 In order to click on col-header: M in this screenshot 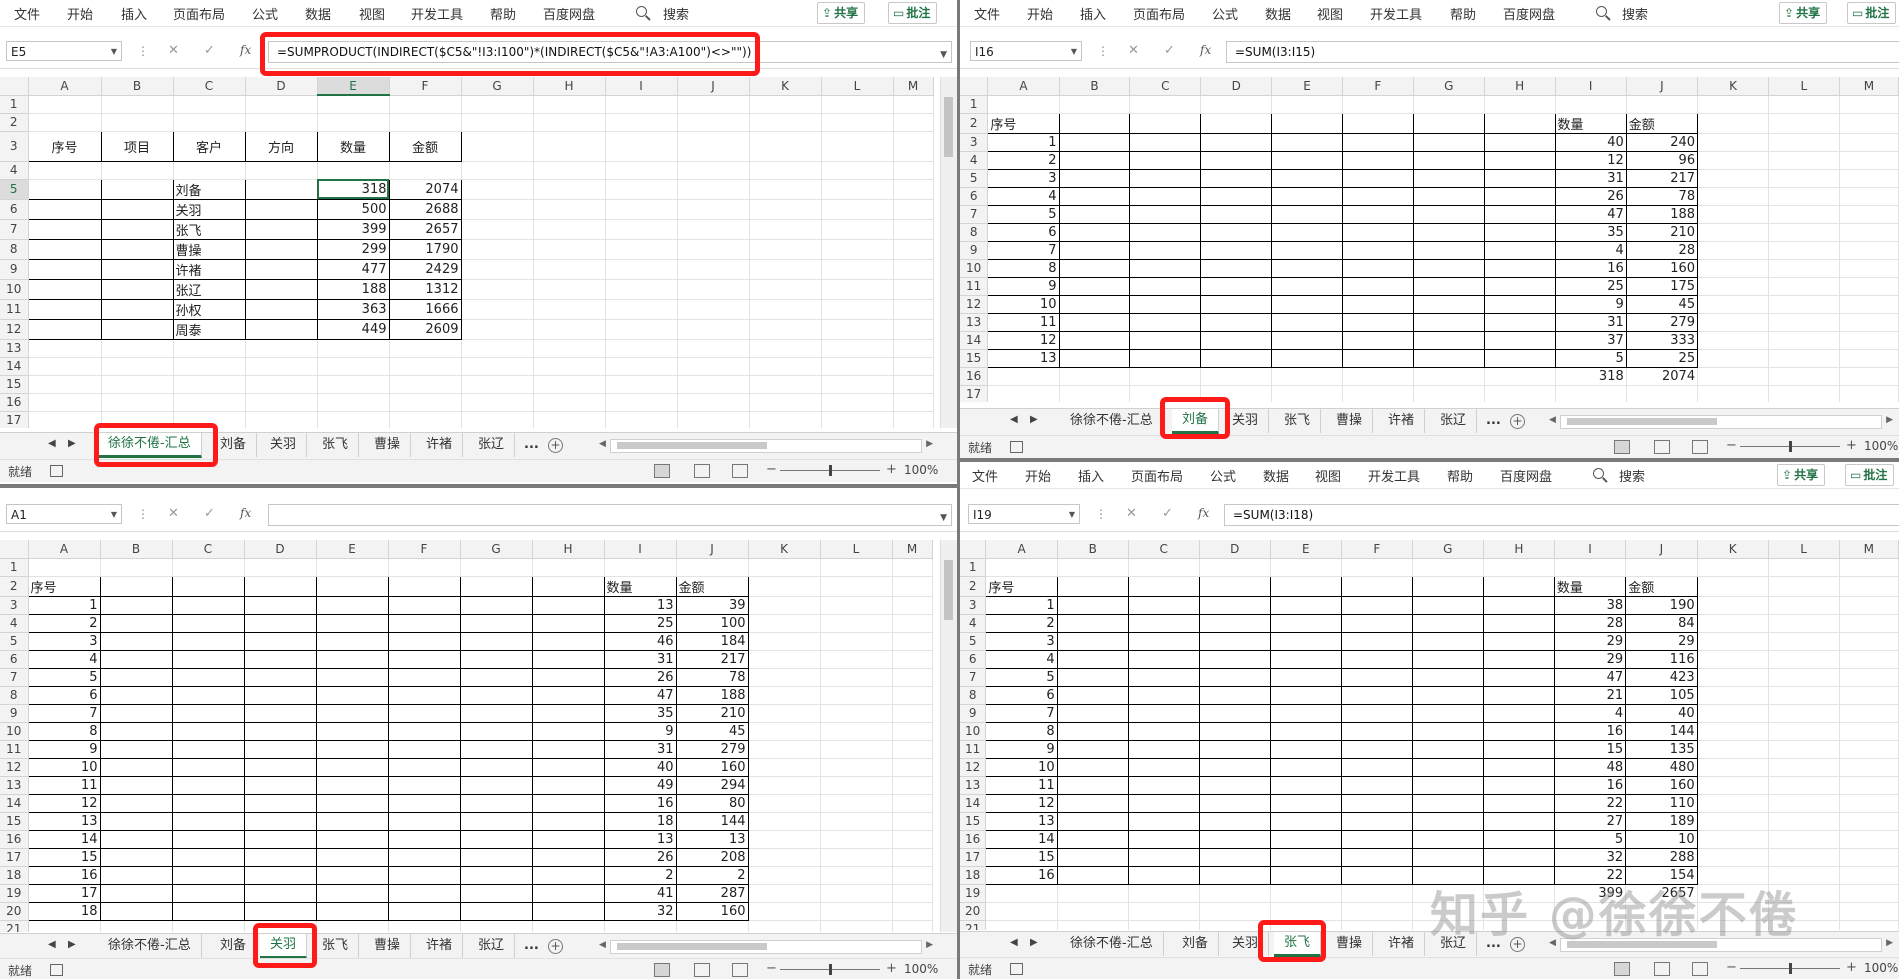, I will do `click(912, 549)`.